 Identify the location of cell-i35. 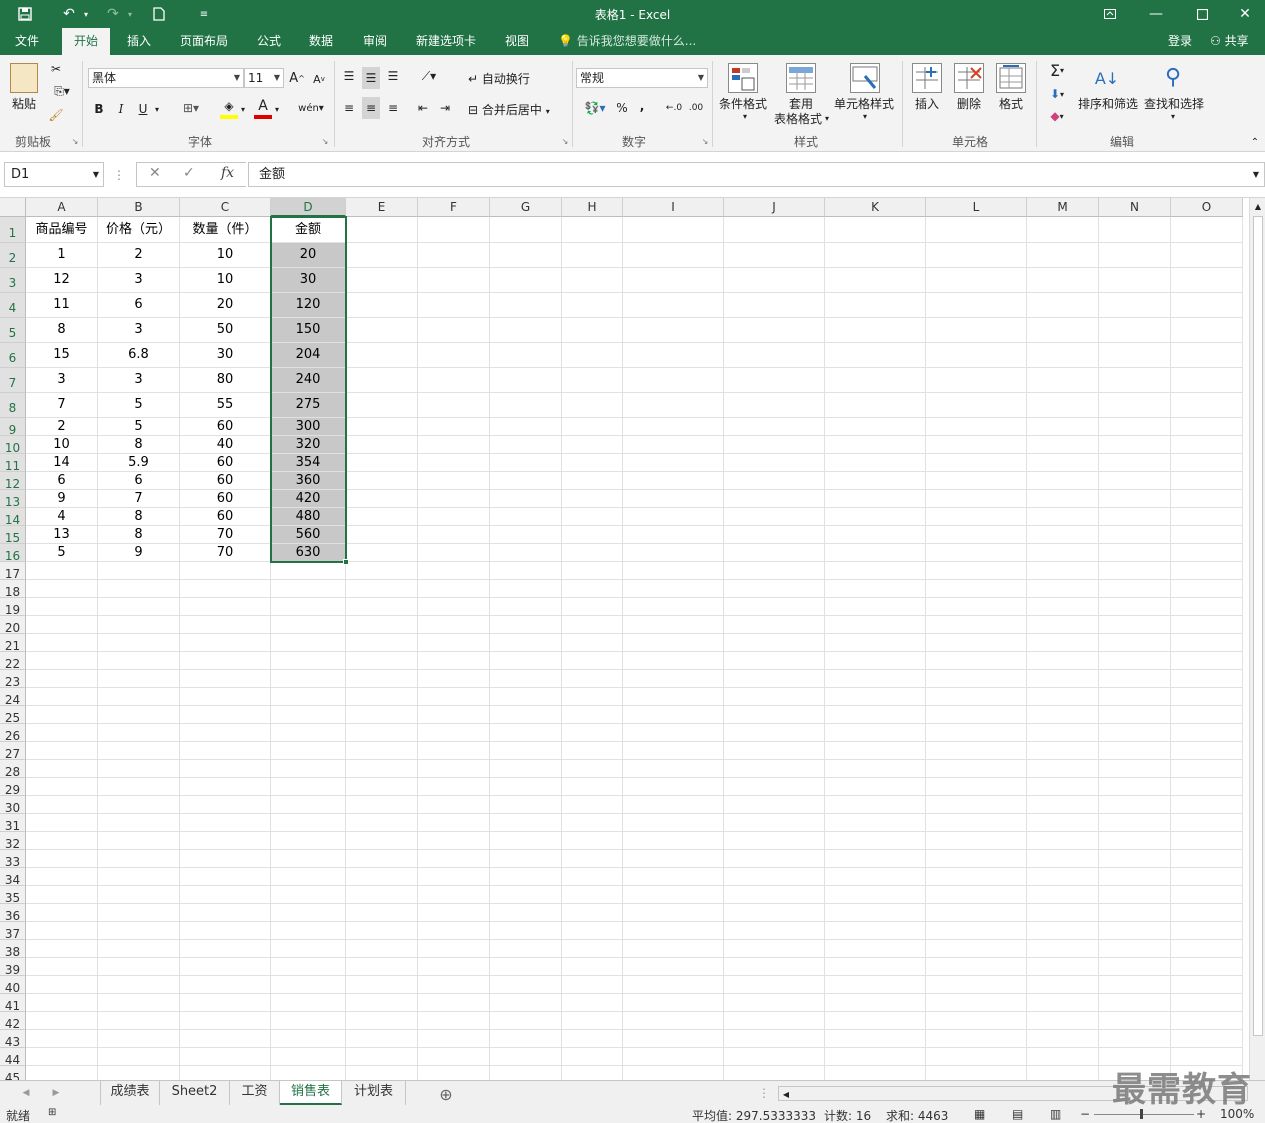
(673, 895).